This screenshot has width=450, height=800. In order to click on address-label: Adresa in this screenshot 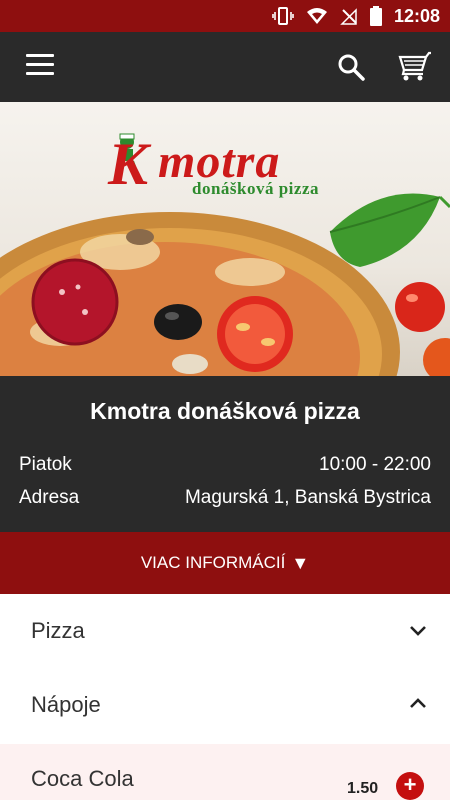, I will do `click(49, 497)`.